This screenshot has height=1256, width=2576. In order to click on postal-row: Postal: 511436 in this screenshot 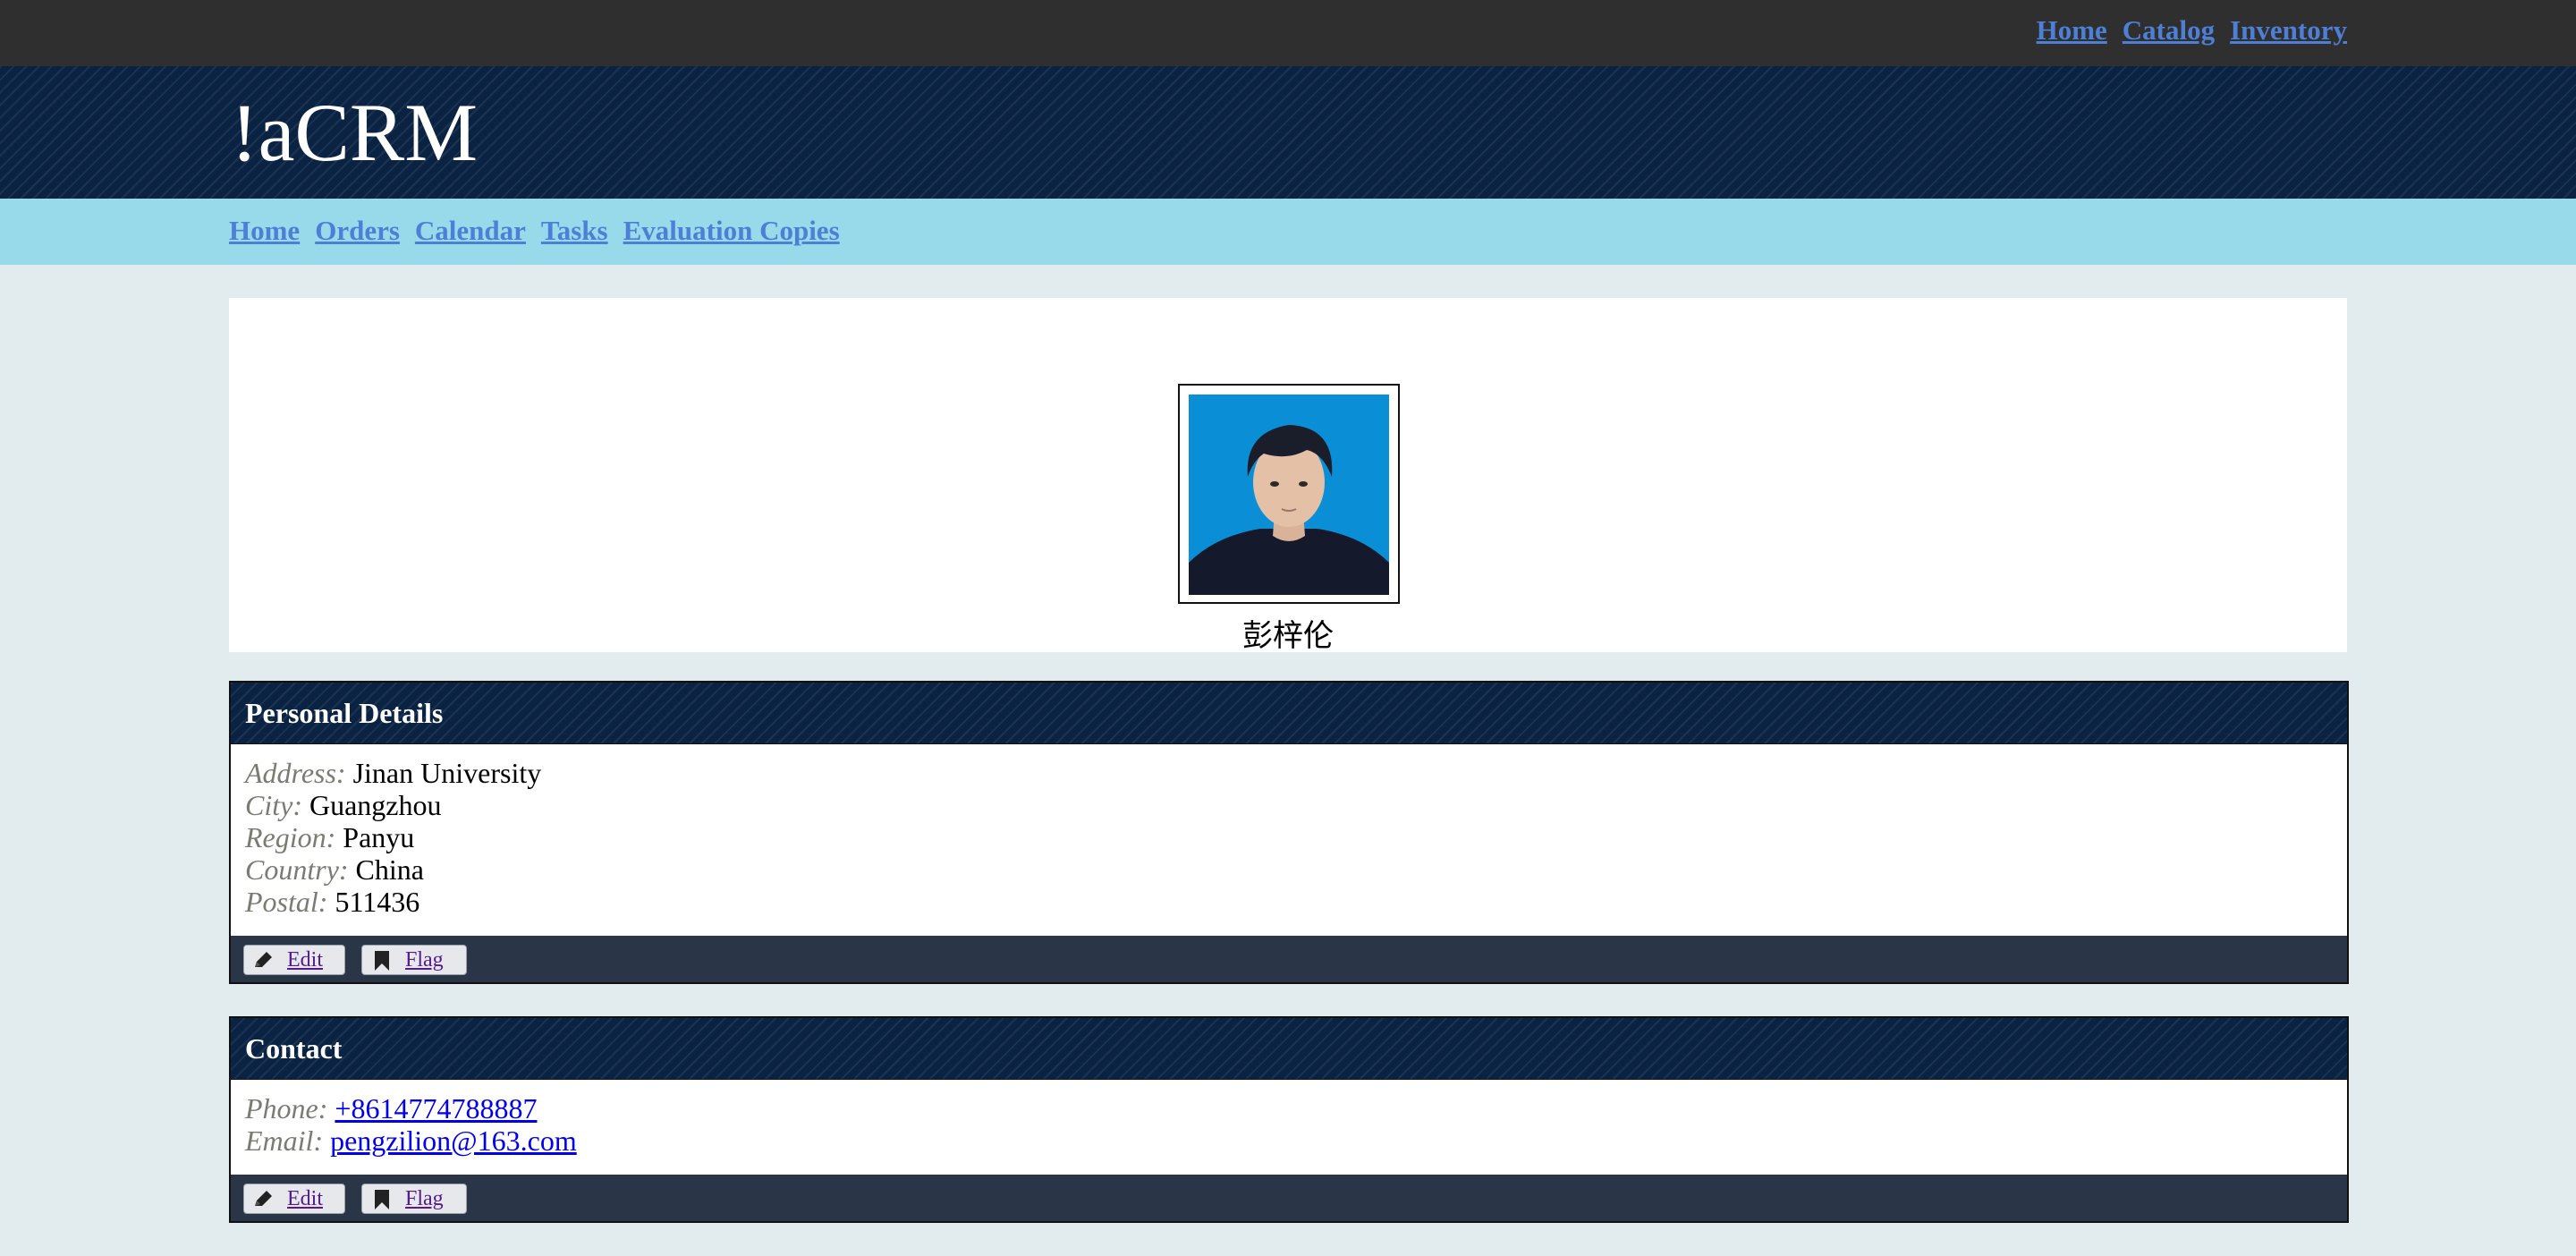, I will do `click(1289, 902)`.